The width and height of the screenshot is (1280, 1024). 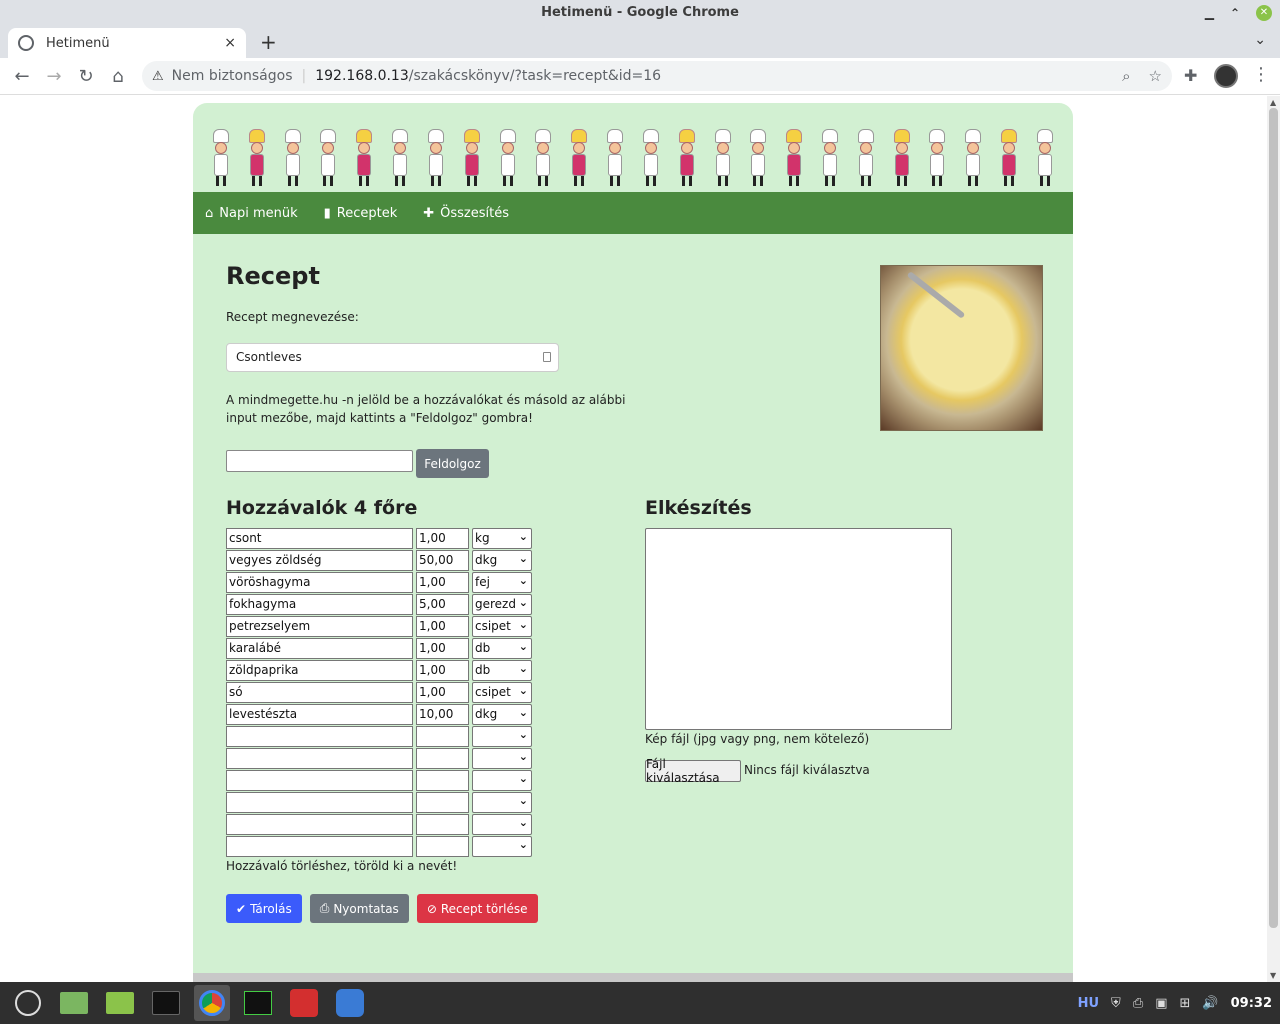 I want to click on home-icon: ⌂, so click(x=209, y=213).